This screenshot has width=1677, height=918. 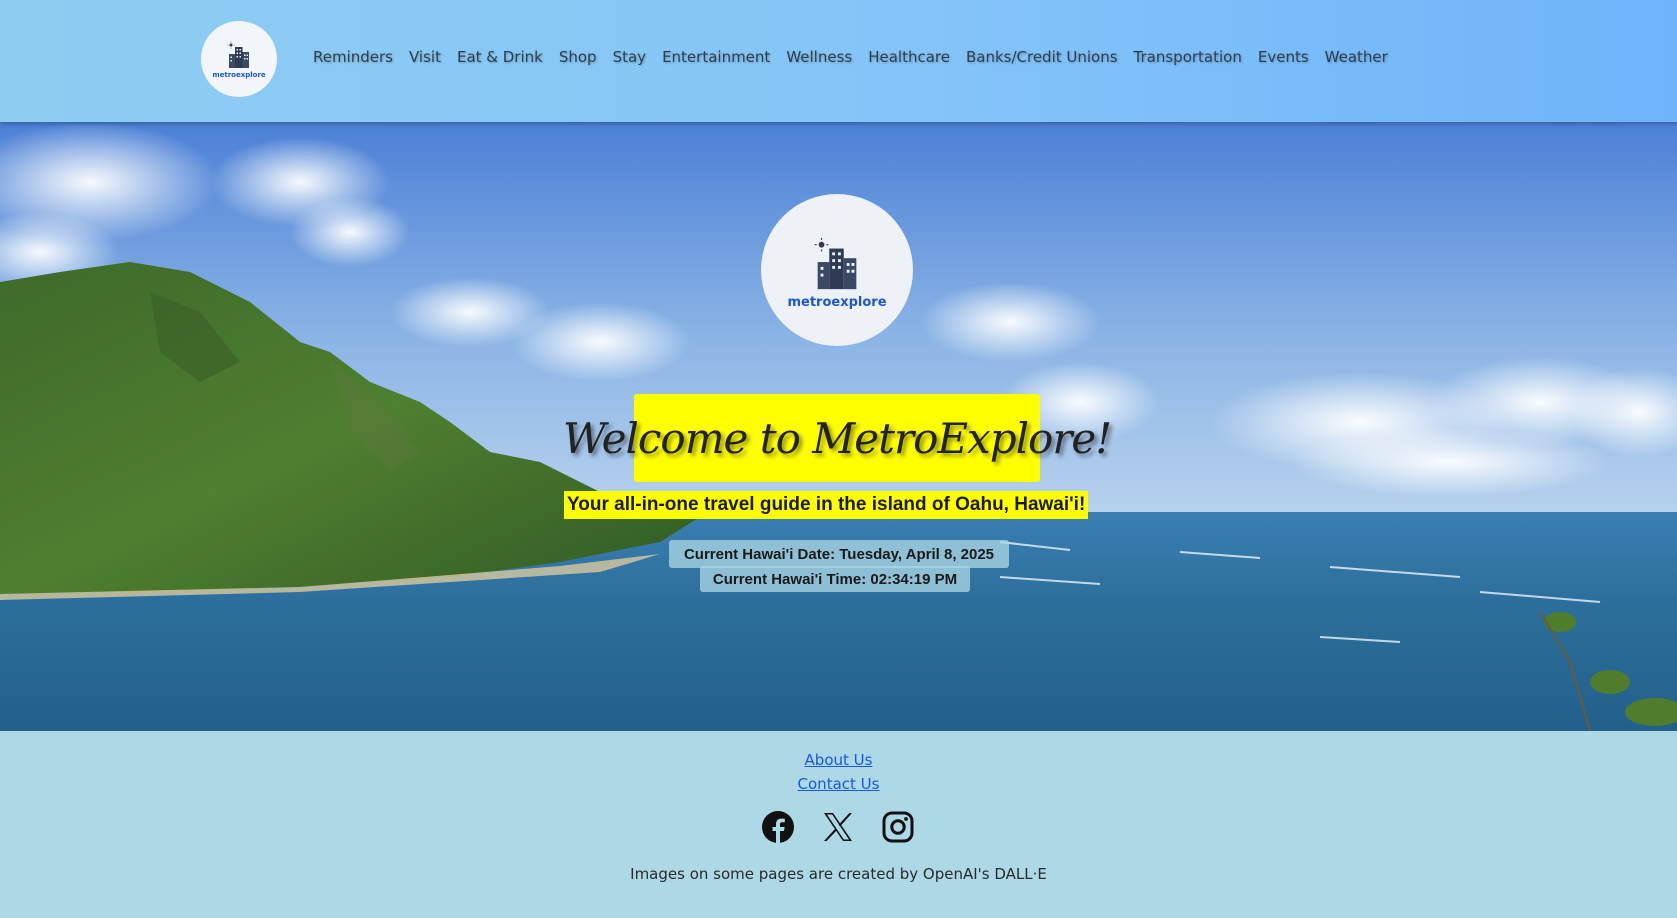 I want to click on facebook-icon, so click(x=778, y=827).